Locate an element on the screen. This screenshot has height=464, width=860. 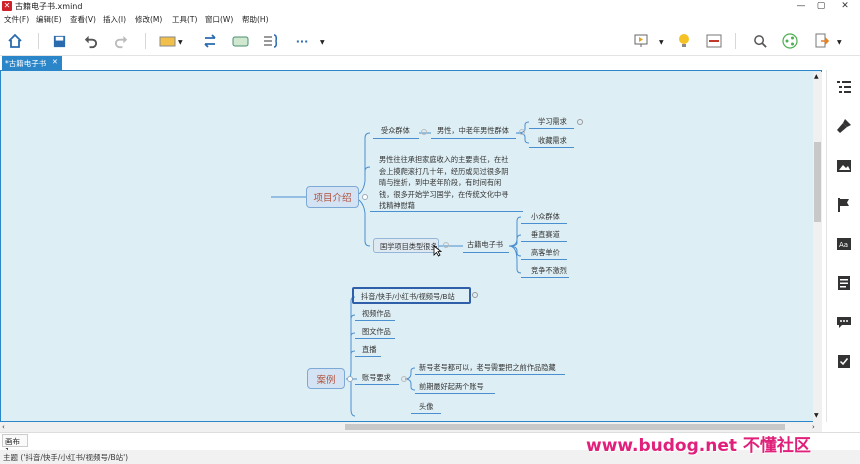
task-icon is located at coordinates (844, 361).